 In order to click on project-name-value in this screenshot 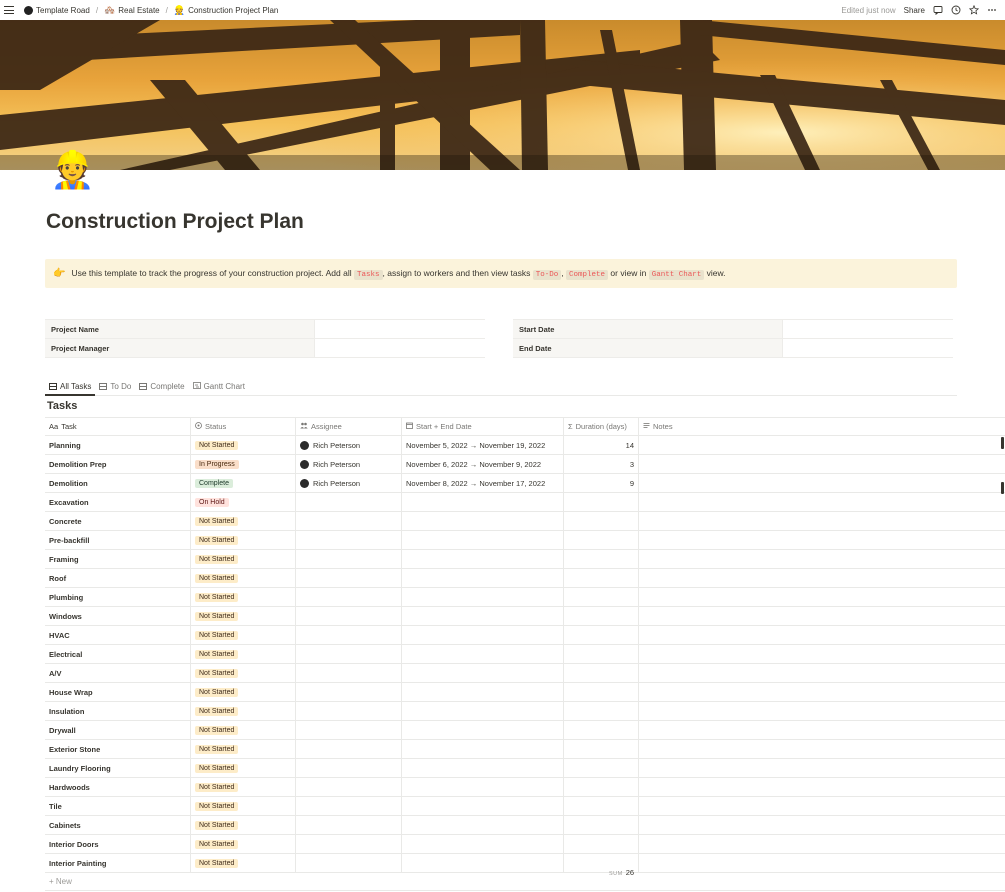, I will do `click(400, 329)`.